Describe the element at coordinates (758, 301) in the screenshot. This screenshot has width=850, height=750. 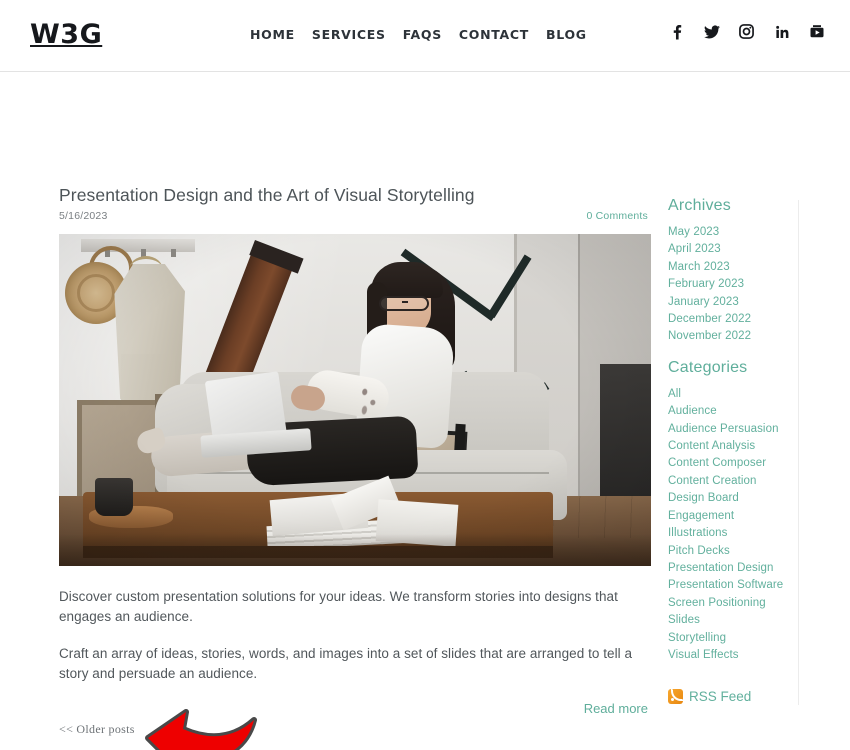
I see `list-item: January 2023` at that location.